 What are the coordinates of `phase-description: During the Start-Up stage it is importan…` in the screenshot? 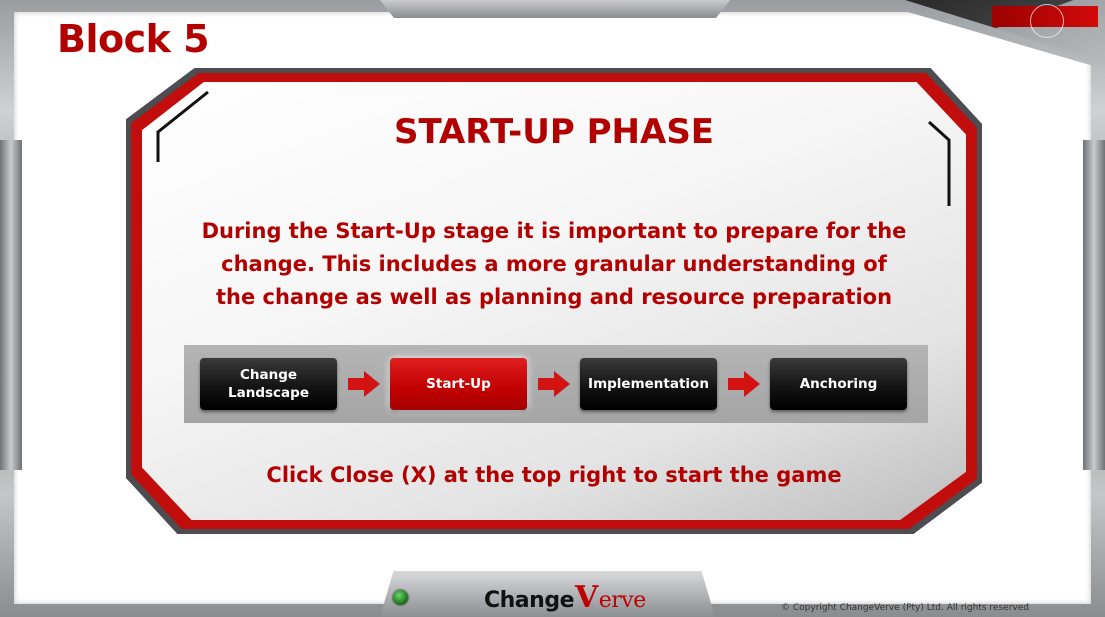 It's located at (554, 264).